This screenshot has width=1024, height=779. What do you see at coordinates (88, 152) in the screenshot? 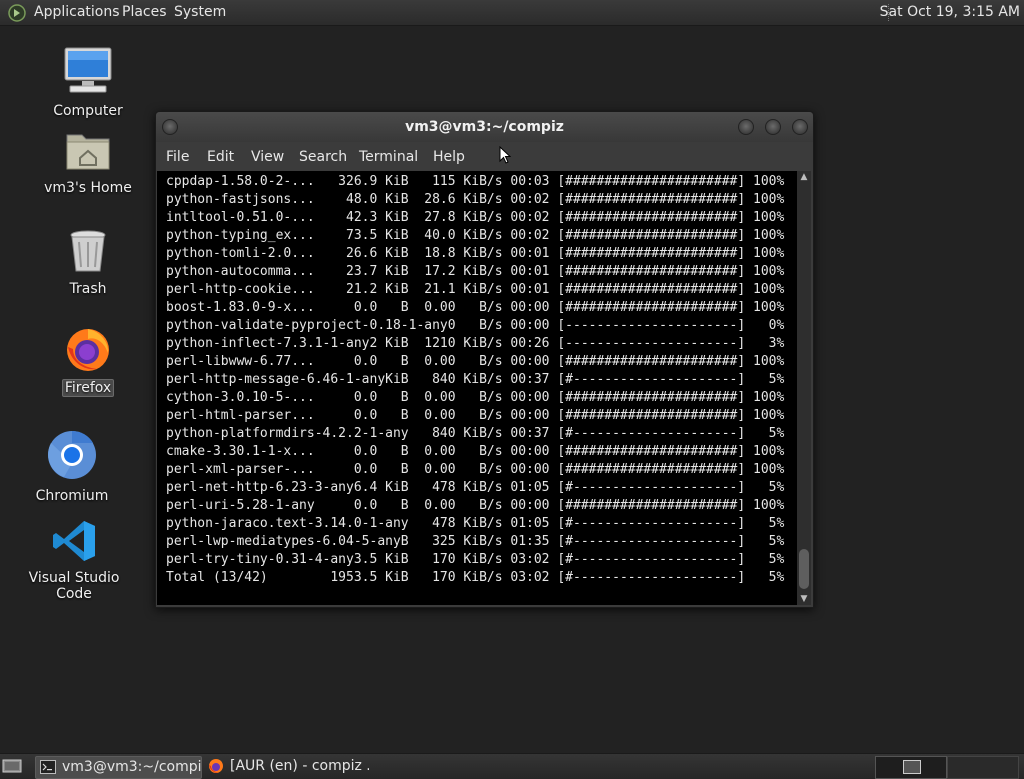
I see `home-folder-icon` at bounding box center [88, 152].